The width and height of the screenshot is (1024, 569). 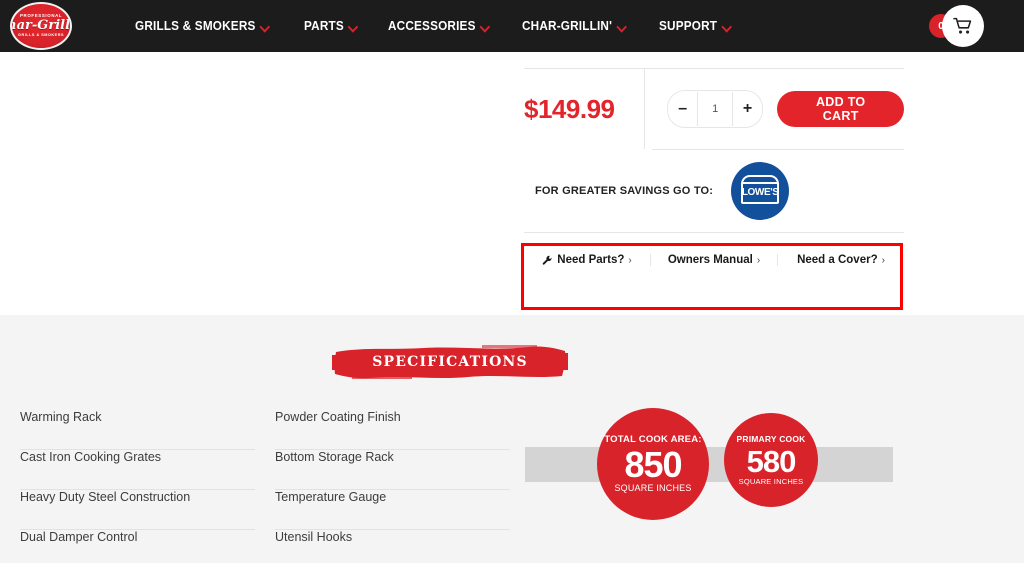 I want to click on savings-label: FOR GREATER SAVINGS GO TO:, so click(x=624, y=191).